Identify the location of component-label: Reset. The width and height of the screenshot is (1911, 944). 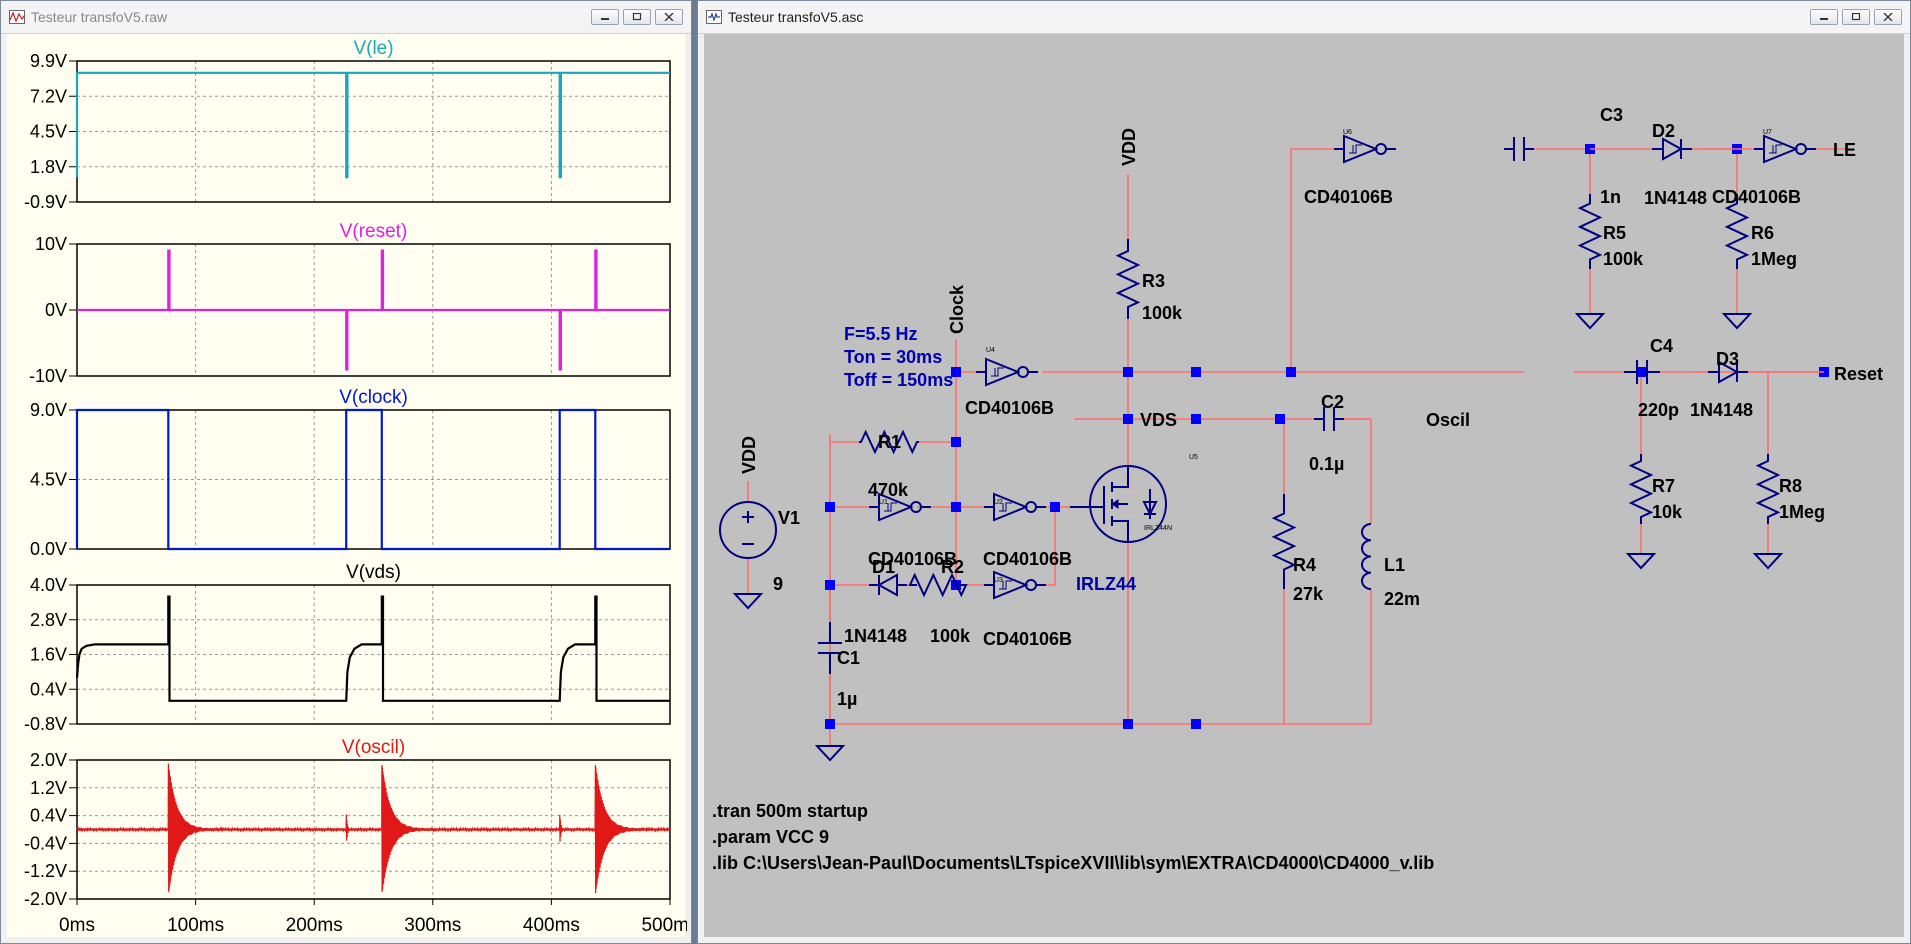
(1858, 374).